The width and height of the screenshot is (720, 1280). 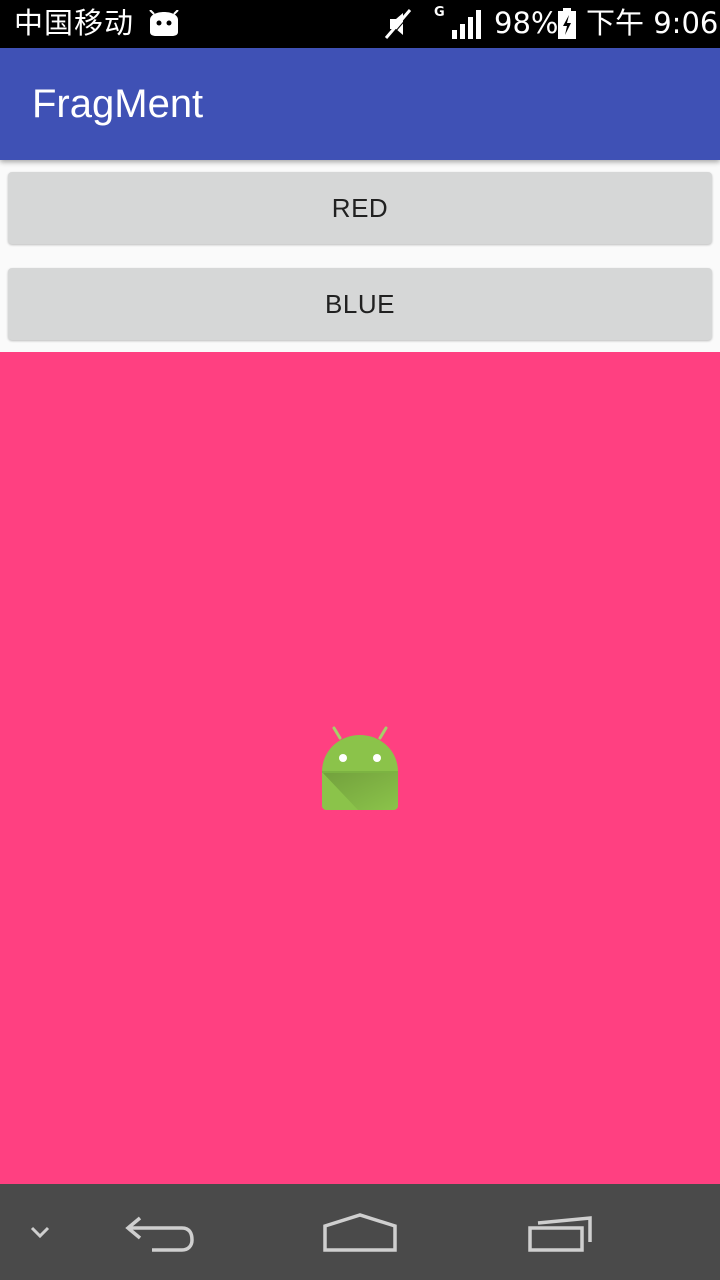 I want to click on collapse-icon, so click(x=40, y=1232).